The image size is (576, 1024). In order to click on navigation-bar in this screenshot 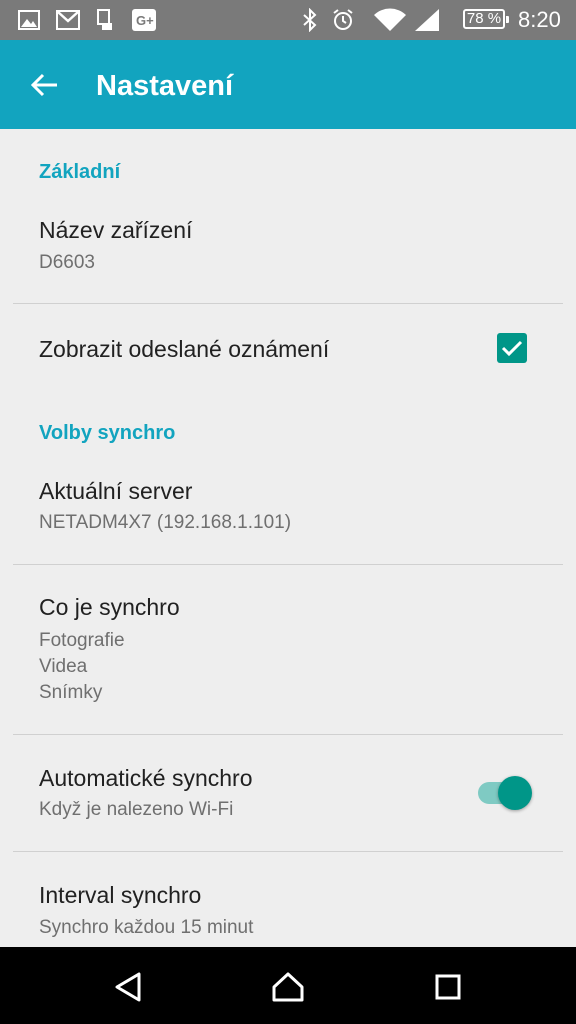, I will do `click(288, 985)`.